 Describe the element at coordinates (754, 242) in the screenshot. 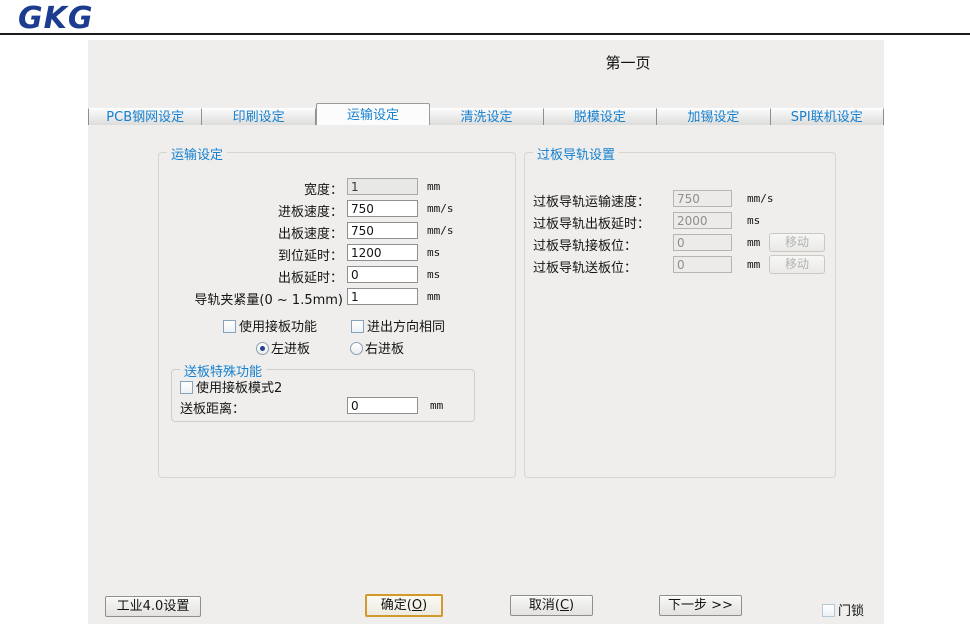

I see `rail-receive-position-unit: mm` at that location.